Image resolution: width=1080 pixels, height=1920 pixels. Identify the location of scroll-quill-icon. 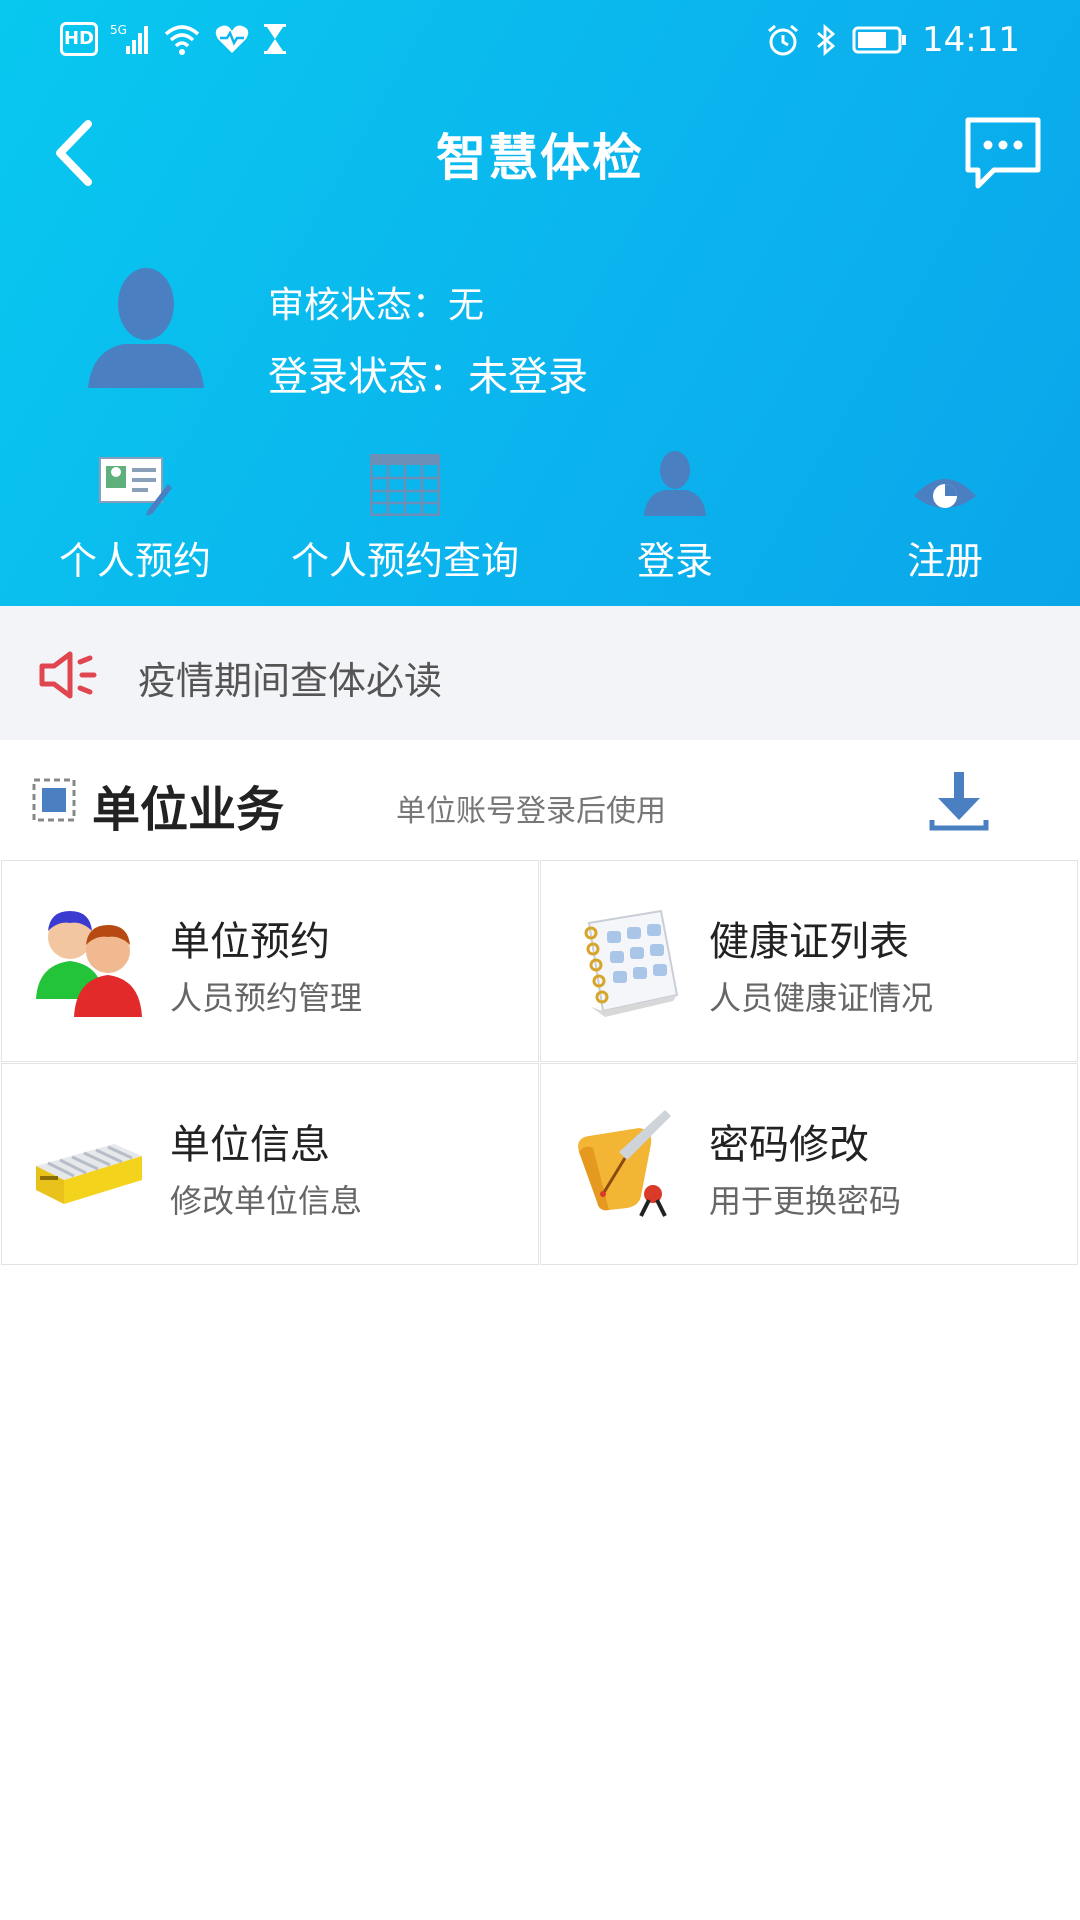
(624, 1163).